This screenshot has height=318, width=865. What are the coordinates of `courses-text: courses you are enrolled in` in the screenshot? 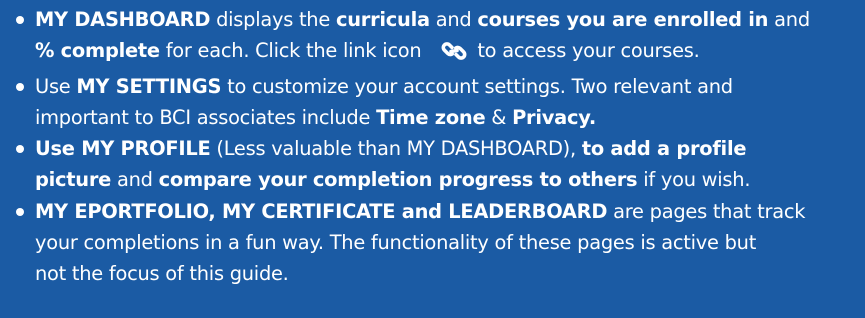 It's located at (623, 19).